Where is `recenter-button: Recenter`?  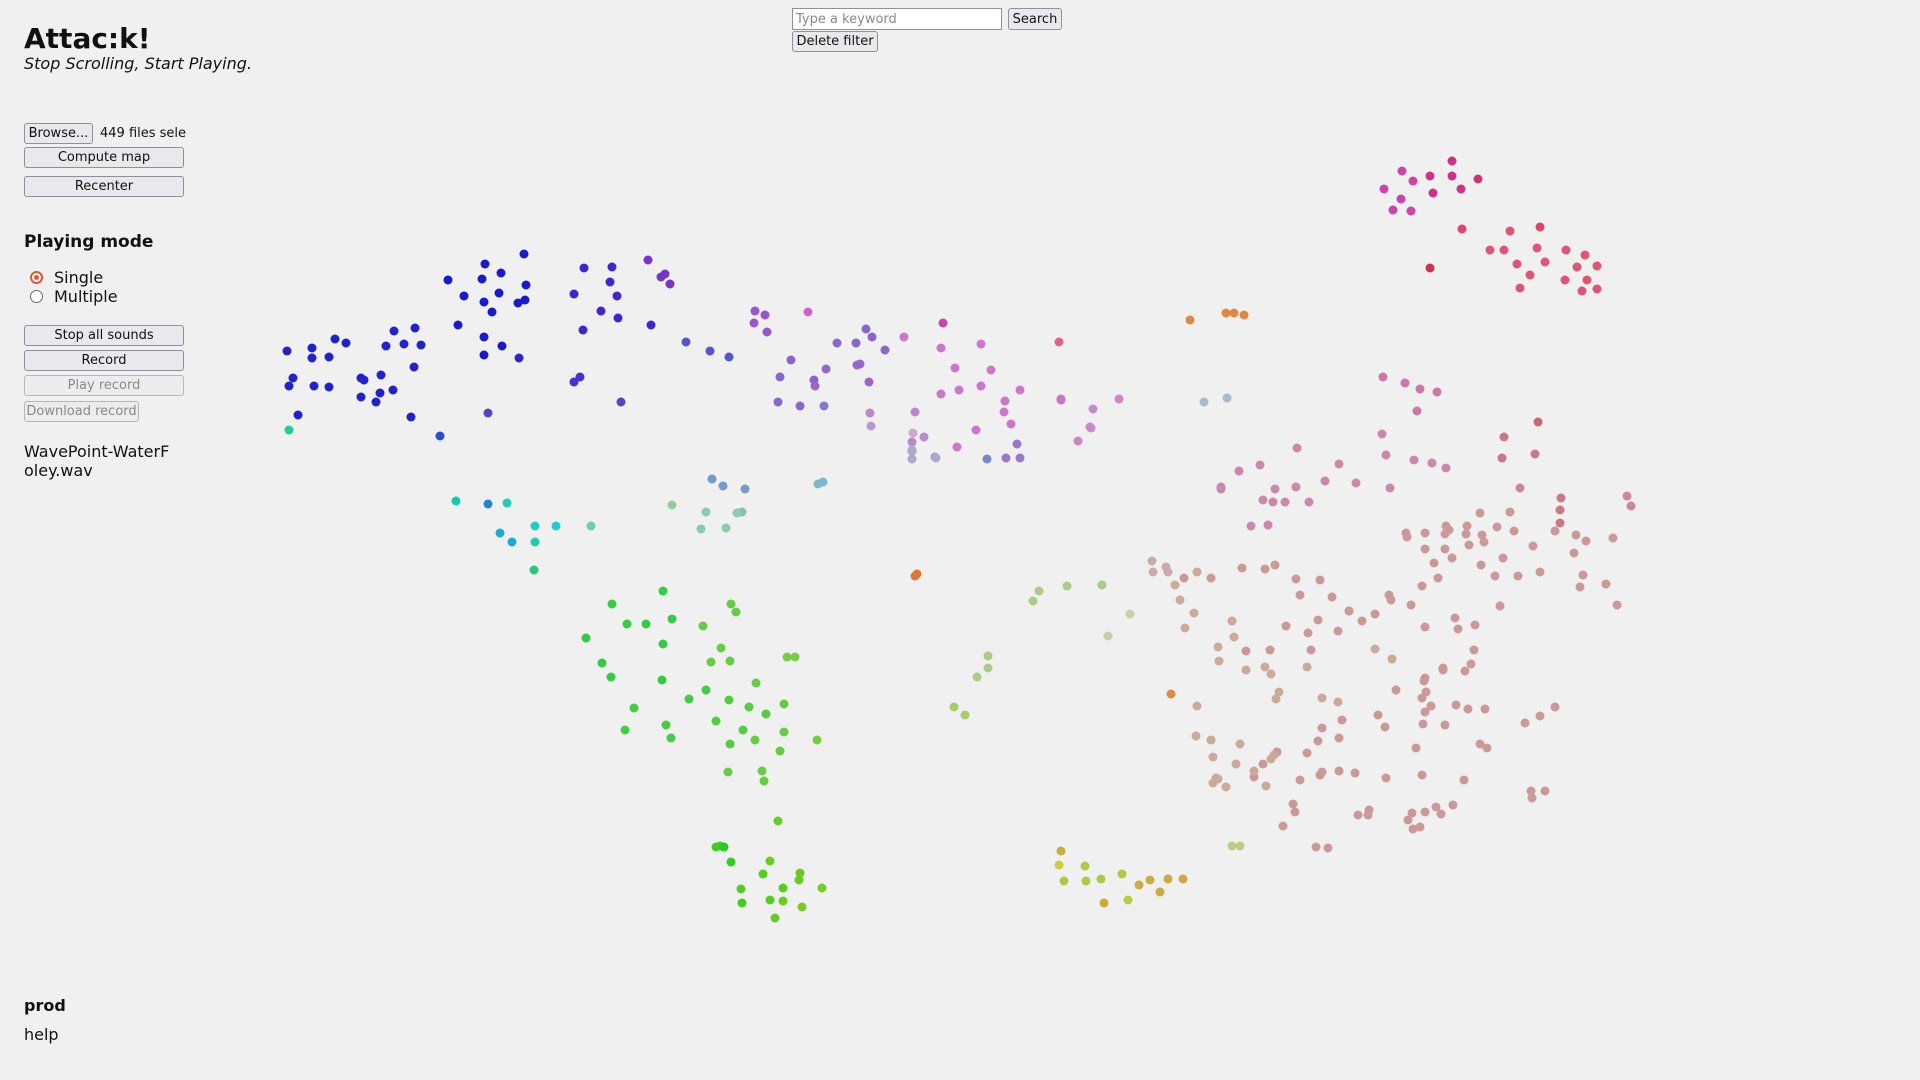 recenter-button: Recenter is located at coordinates (104, 186).